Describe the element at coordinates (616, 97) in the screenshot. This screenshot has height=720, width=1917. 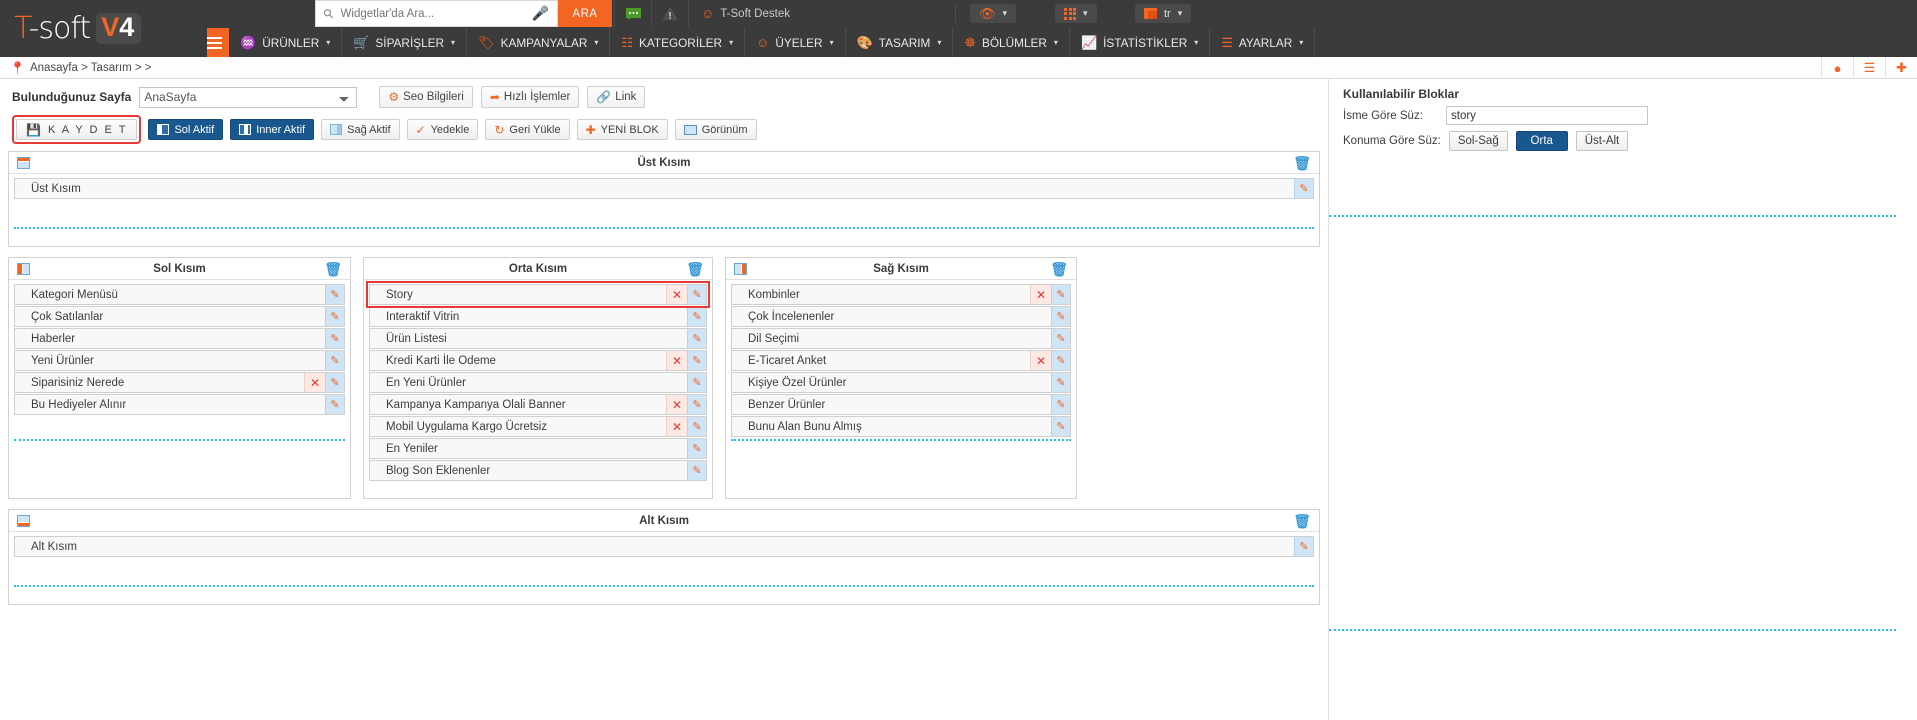
I see `link-button: 🔗 Link` at that location.